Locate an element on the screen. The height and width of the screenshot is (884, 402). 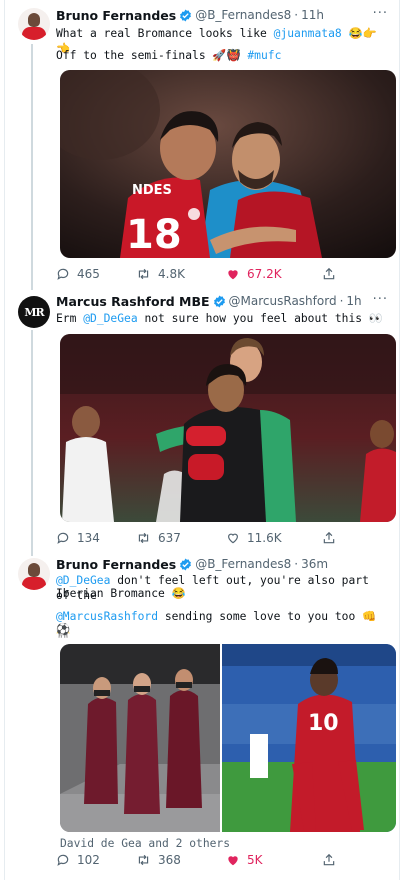
like-button: 5K is located at coordinates (274, 860).